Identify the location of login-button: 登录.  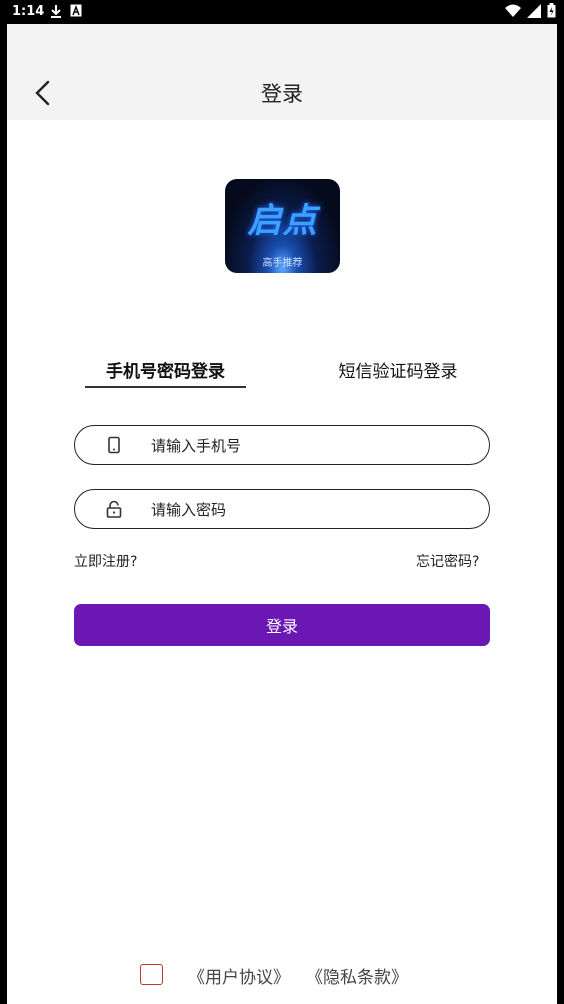
(282, 625).